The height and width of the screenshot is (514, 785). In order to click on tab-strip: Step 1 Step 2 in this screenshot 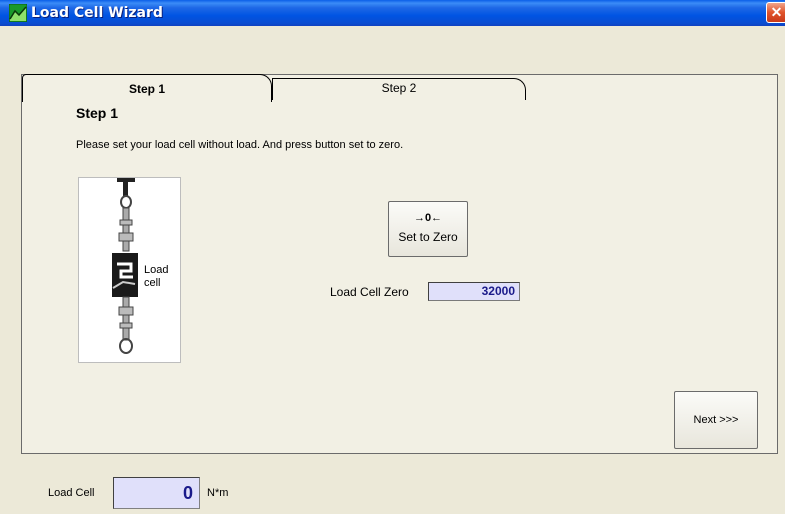, I will do `click(392, 64)`.